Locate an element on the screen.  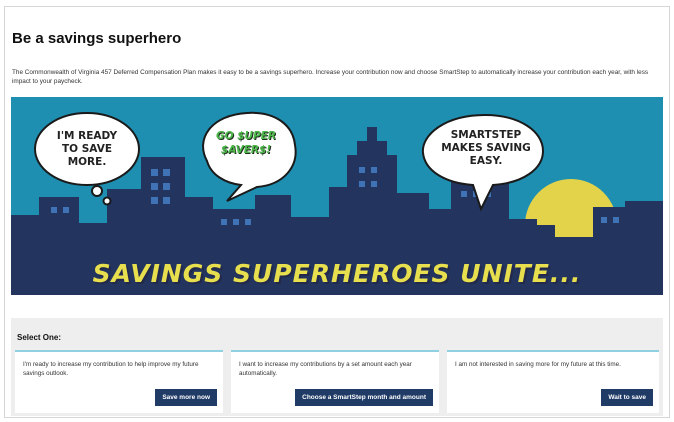
page-title: Be a savings superhero is located at coordinates (97, 38).